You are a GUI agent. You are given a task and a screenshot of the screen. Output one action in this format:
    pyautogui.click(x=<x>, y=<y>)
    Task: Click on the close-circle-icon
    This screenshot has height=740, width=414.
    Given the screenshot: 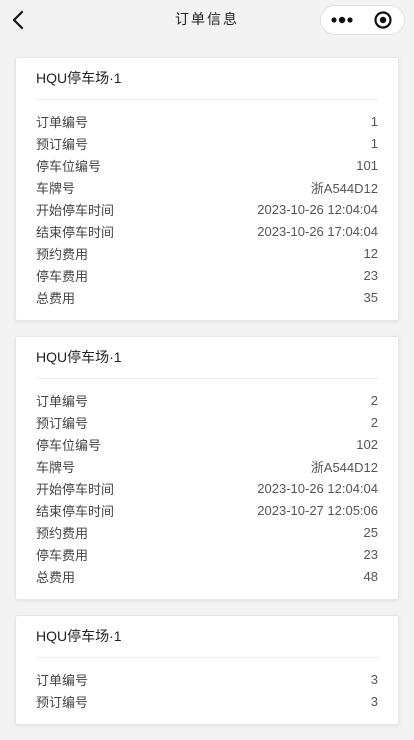 What is the action you would take?
    pyautogui.click(x=383, y=20)
    